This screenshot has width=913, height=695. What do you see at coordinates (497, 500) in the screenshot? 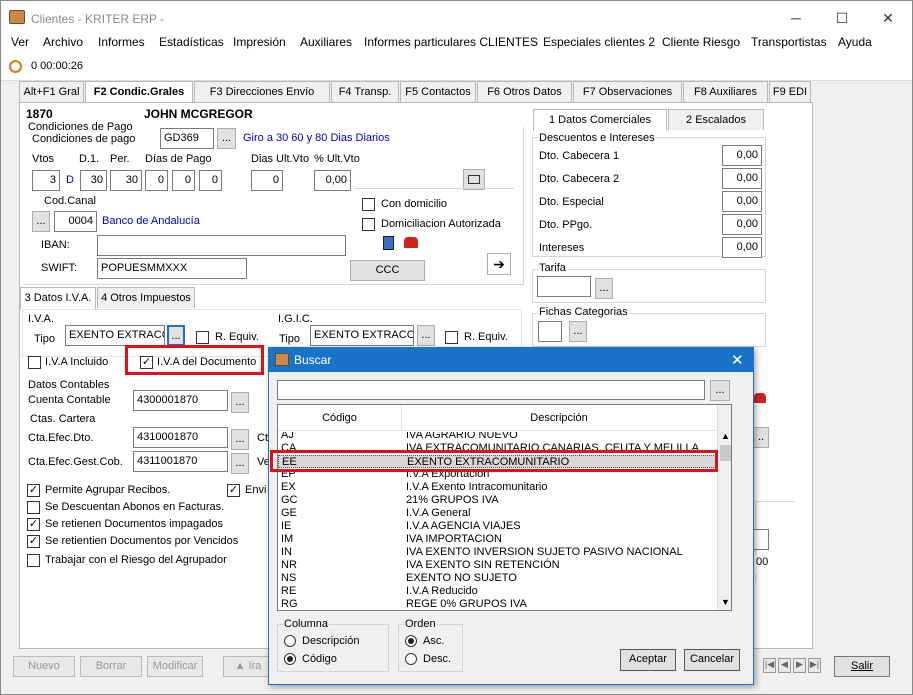
I see `table-row: GC 21% GRUPOS IVA` at bounding box center [497, 500].